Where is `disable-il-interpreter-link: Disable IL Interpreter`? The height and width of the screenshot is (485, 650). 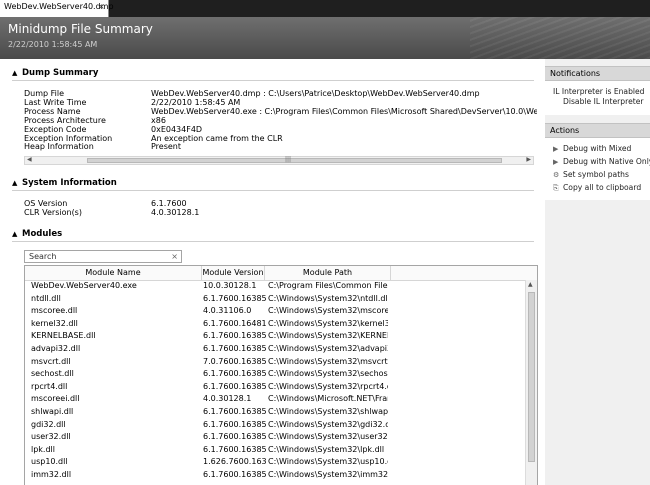
disable-il-interpreter-link: Disable IL Interpreter is located at coordinates (603, 101).